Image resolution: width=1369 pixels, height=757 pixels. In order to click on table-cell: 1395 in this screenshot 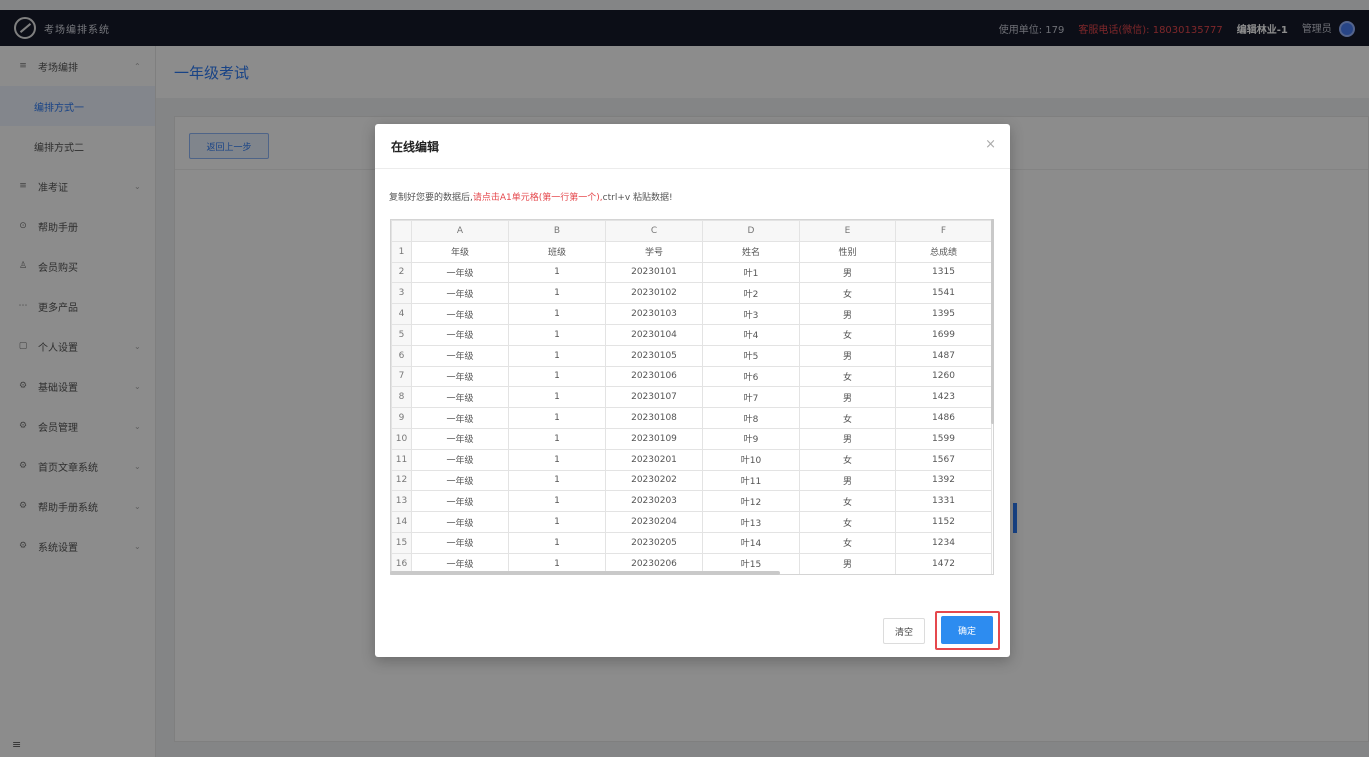, I will do `click(943, 314)`.